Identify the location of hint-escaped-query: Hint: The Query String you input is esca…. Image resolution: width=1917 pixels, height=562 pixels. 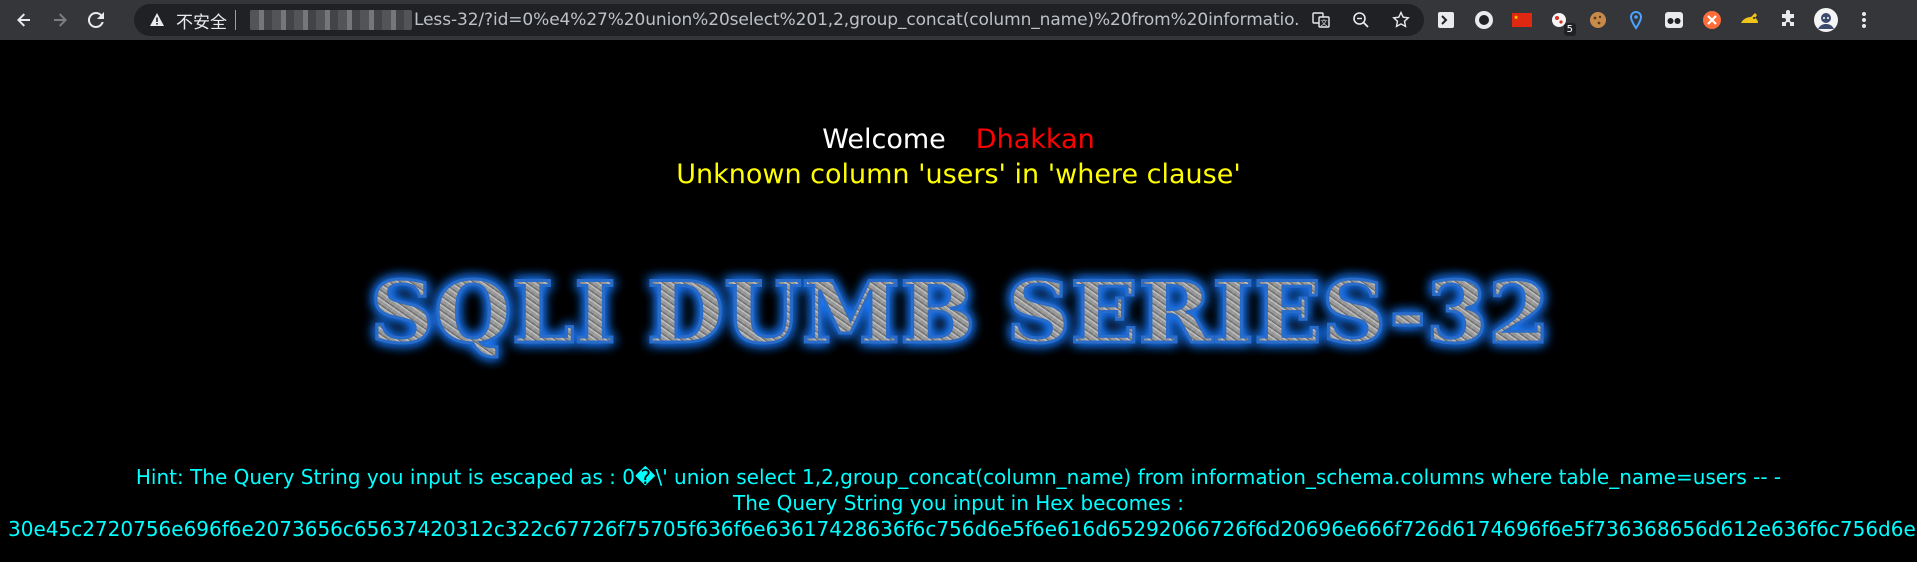
(958, 477).